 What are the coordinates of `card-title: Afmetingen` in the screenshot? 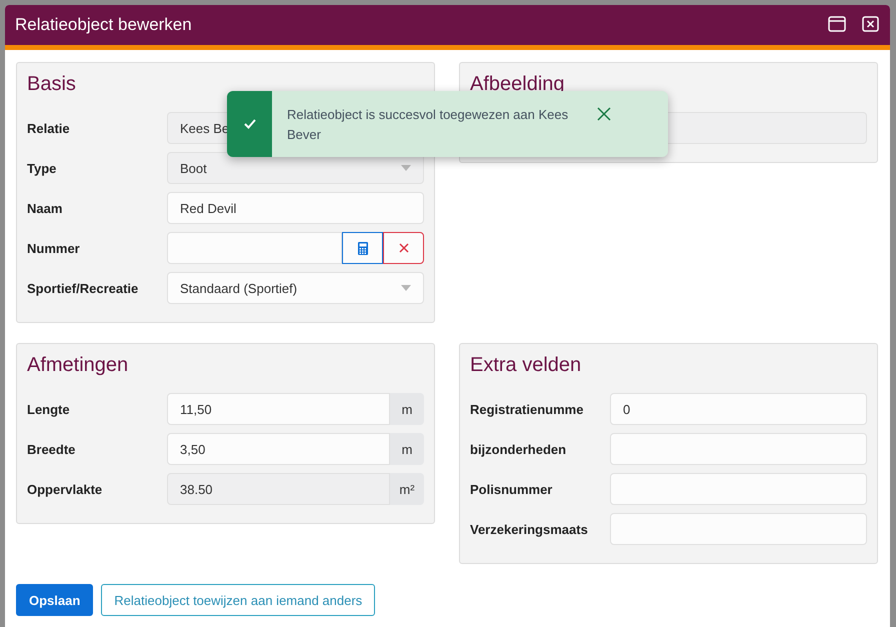 It's located at (78, 365).